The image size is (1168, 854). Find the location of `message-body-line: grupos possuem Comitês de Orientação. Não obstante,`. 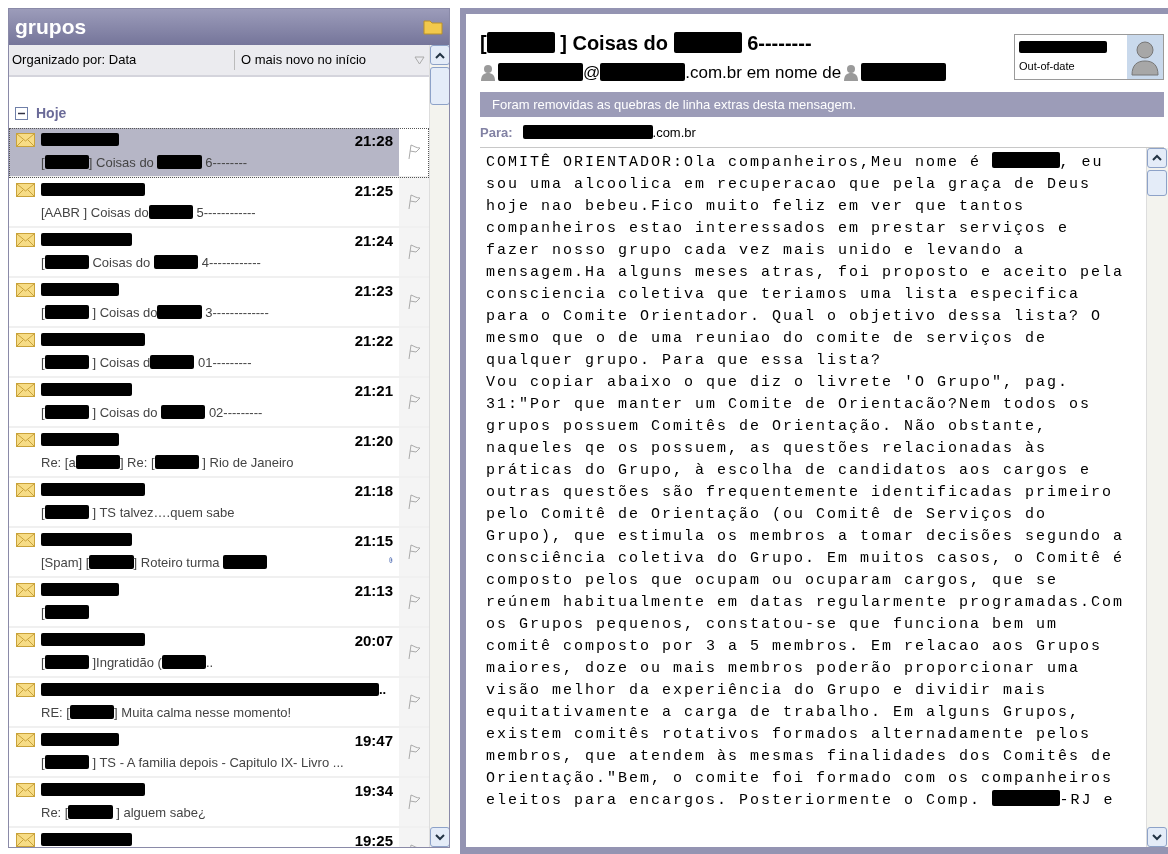

message-body-line: grupos possuem Comitês de Orientação. Não obstante, is located at coordinates (767, 426).